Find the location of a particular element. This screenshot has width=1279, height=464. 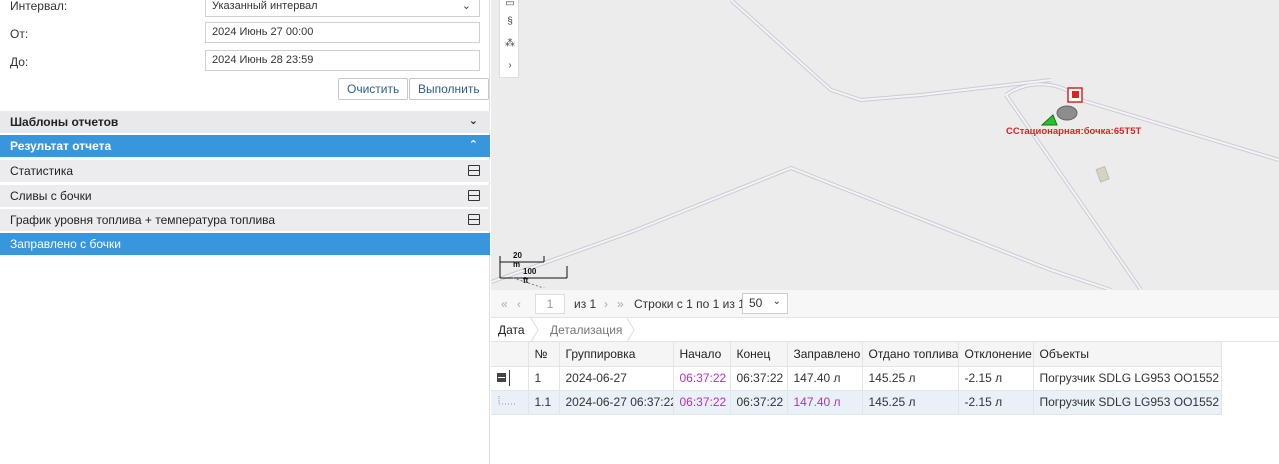

result-item-drains: Сливы с бочки is located at coordinates (245, 196).